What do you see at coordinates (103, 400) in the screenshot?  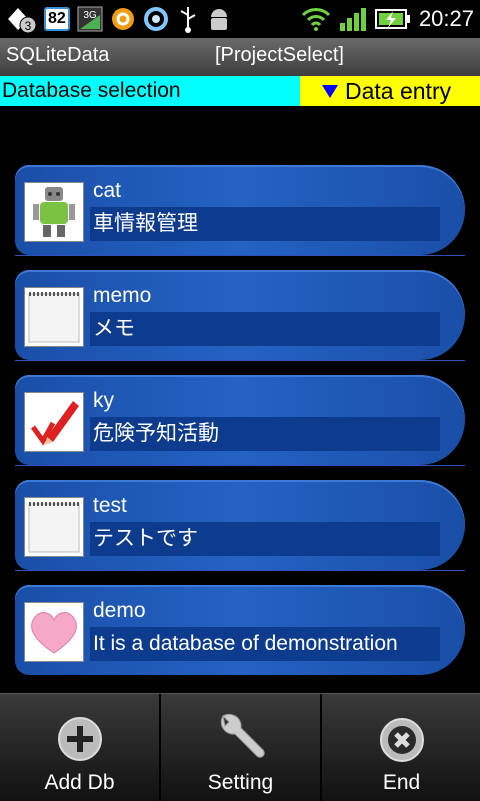 I see `database-name: ky` at bounding box center [103, 400].